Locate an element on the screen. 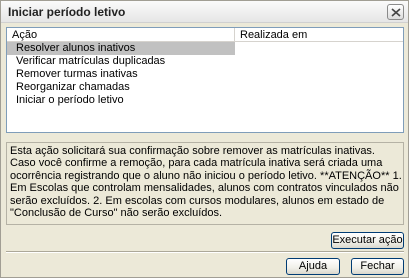 Image resolution: width=409 pixels, height=278 pixels. row-action-label: Reorganizar chamadas is located at coordinates (73, 87).